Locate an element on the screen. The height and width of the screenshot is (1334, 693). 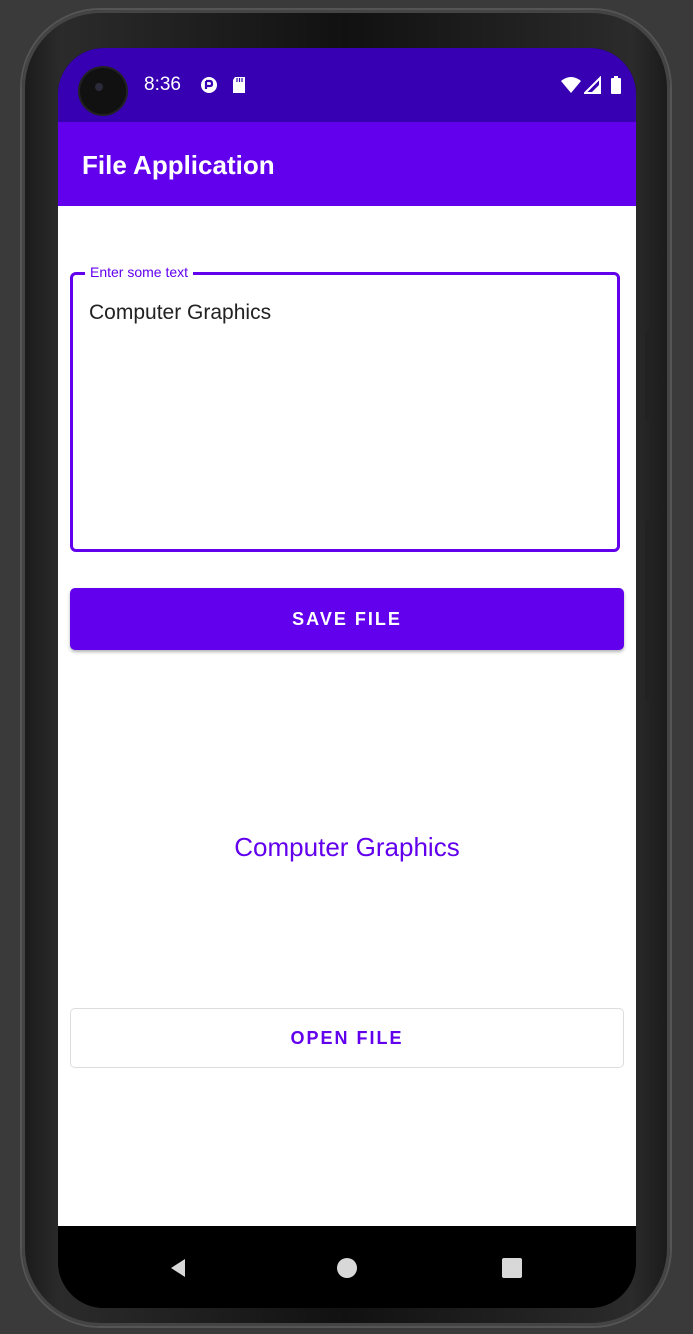
navigation-bar is located at coordinates (347, 1267).